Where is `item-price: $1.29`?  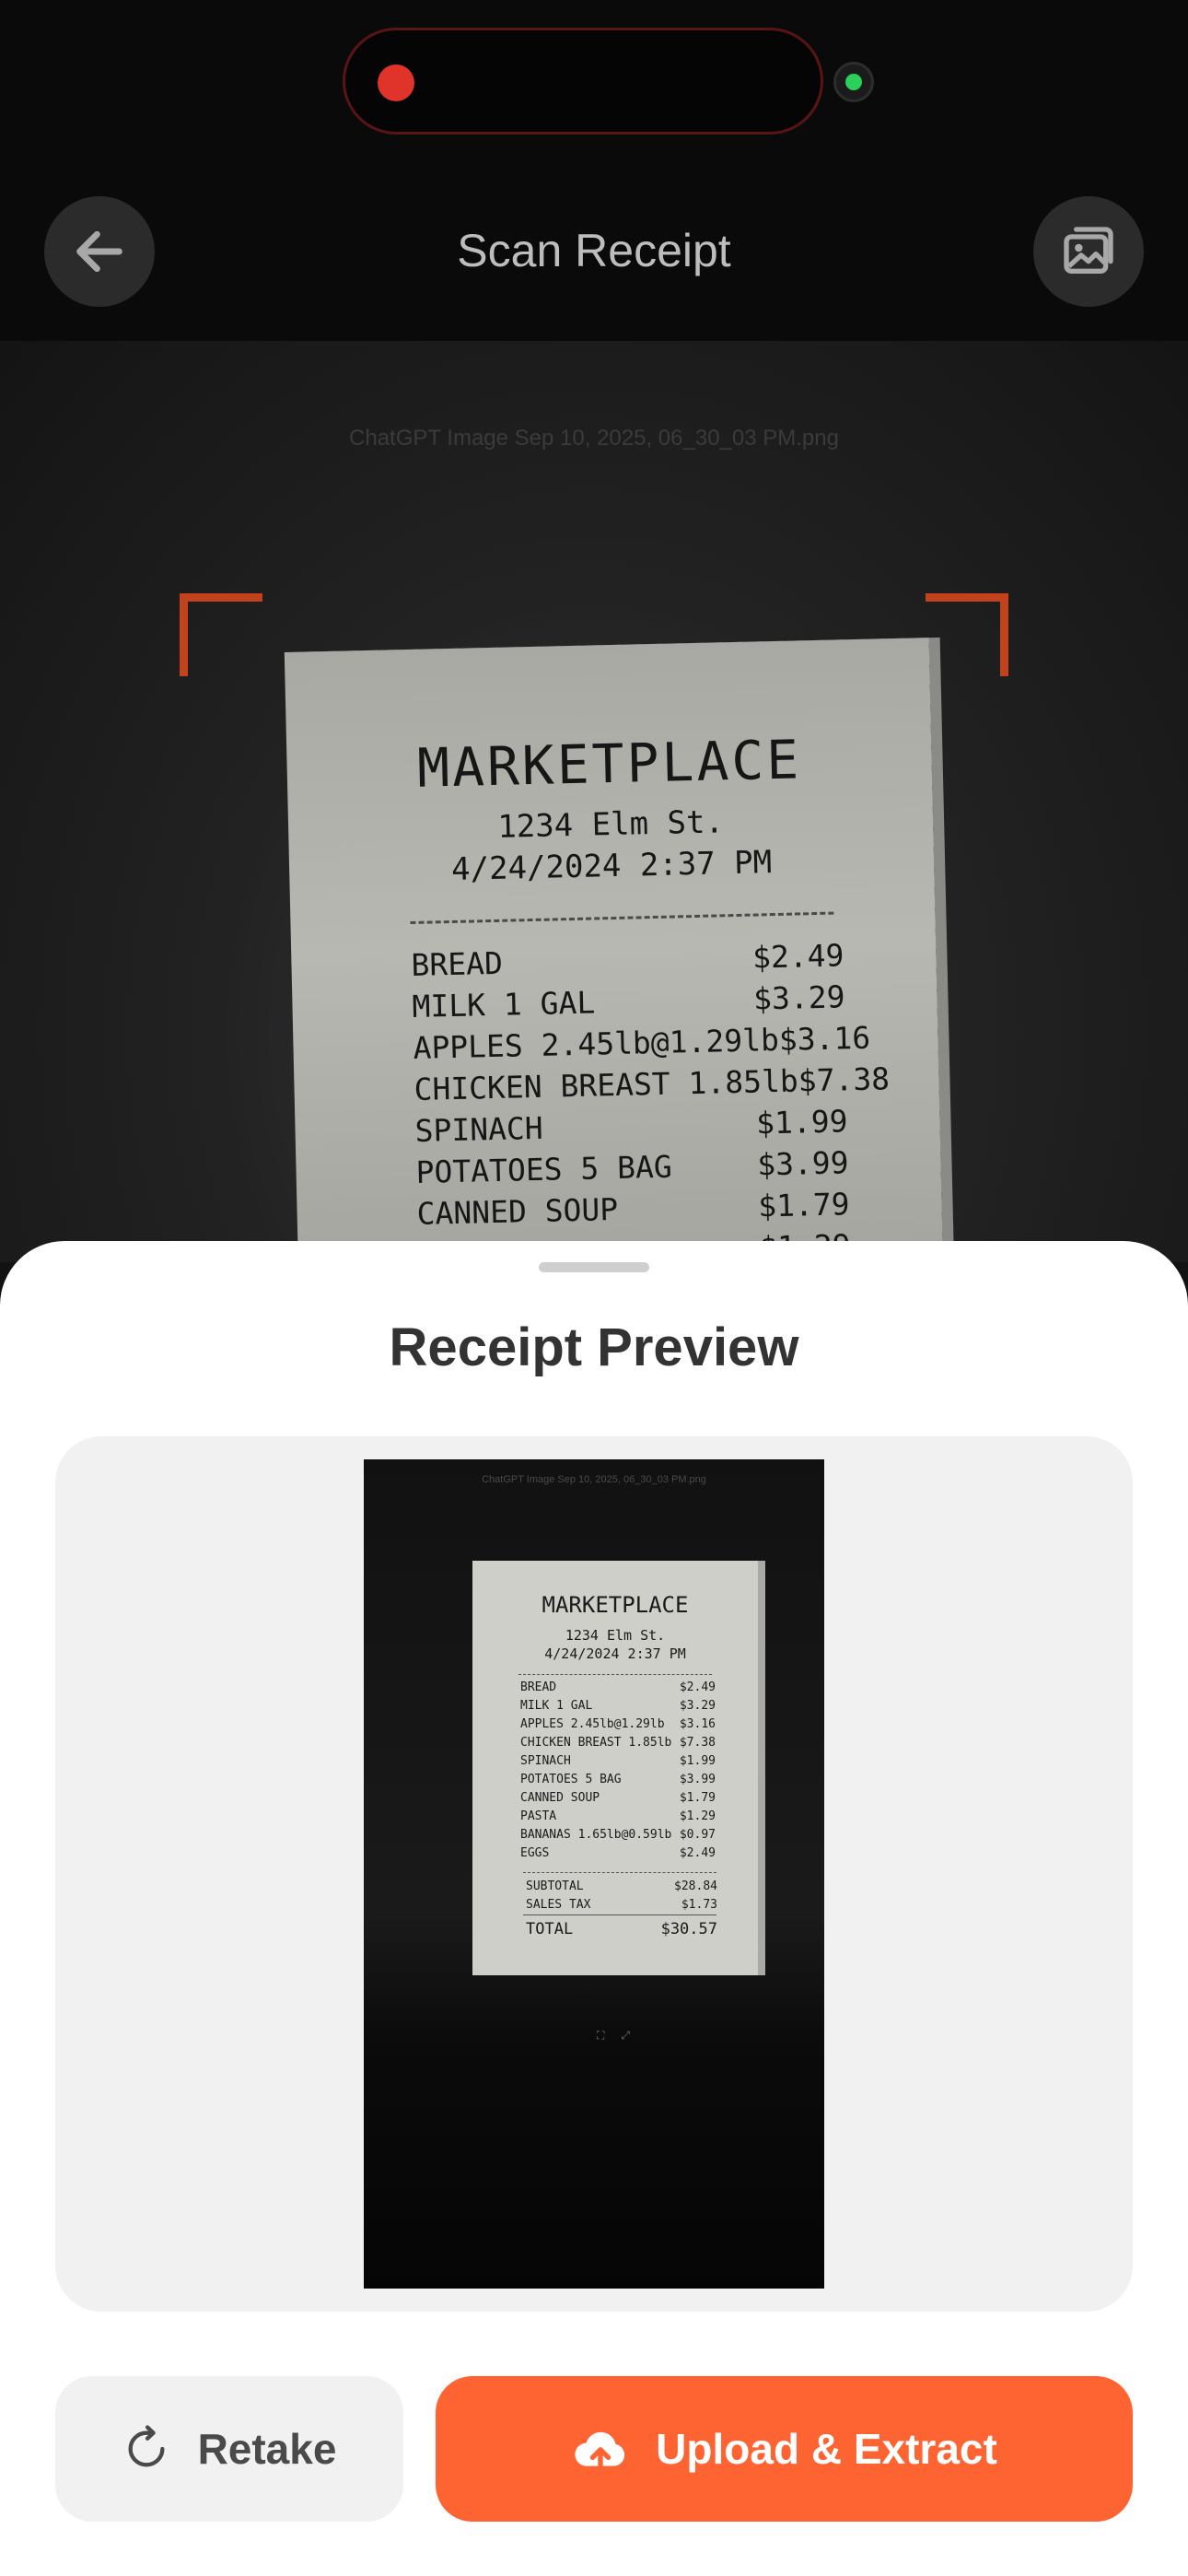
item-price: $1.29 is located at coordinates (697, 1816).